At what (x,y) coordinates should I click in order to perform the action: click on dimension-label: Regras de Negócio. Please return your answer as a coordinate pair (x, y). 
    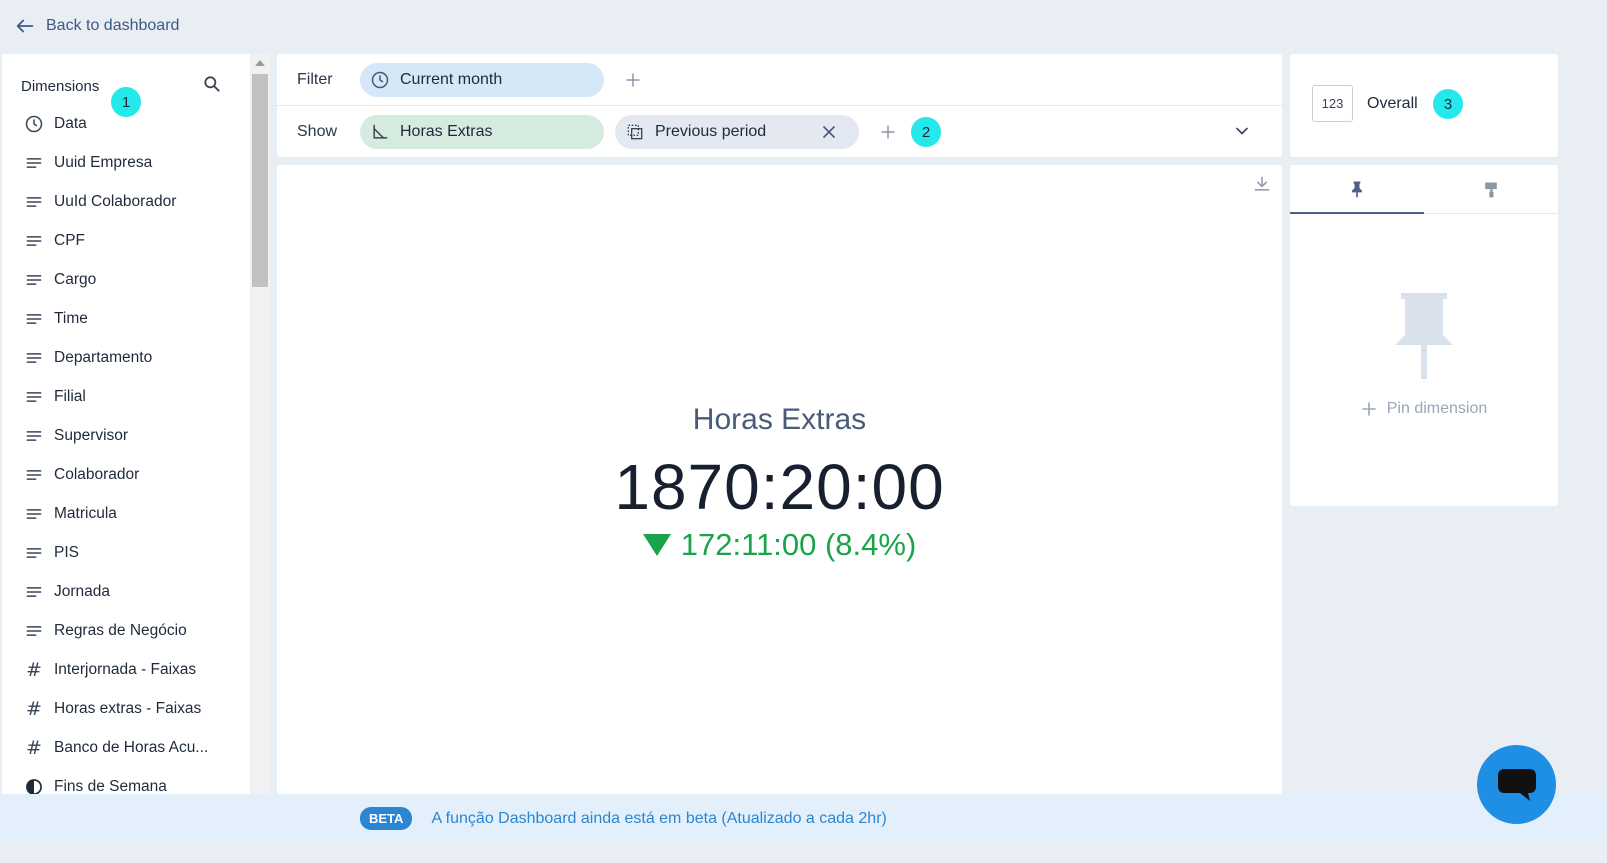
    Looking at the image, I should click on (120, 630).